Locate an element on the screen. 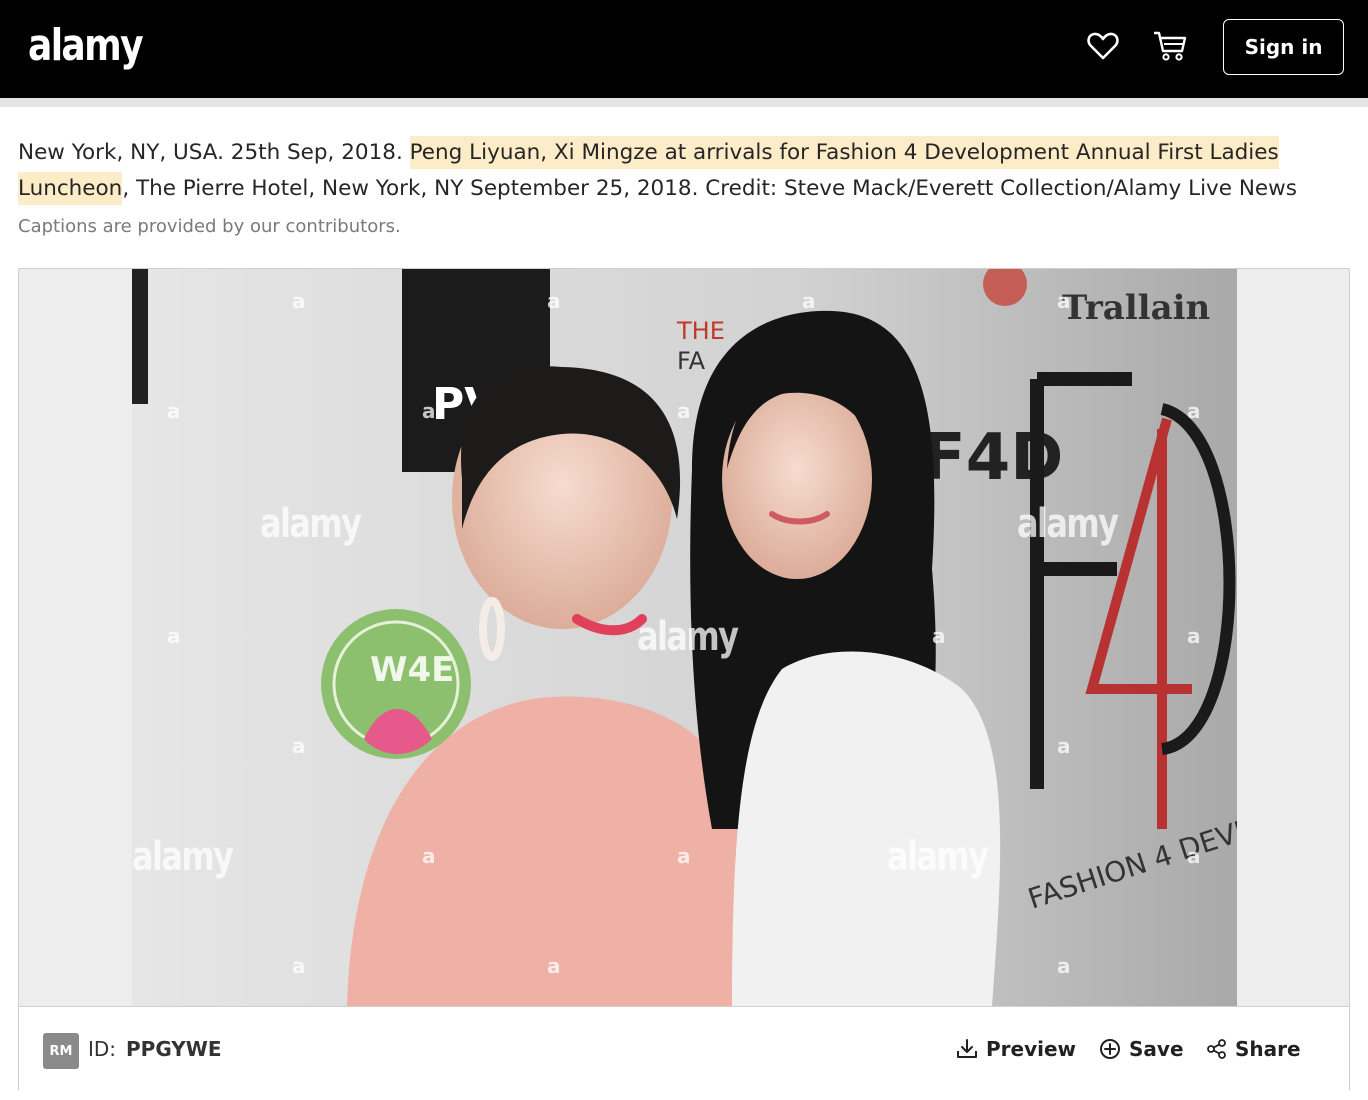 This screenshot has width=1368, height=1100. preview-label: Preview is located at coordinates (1031, 1049).